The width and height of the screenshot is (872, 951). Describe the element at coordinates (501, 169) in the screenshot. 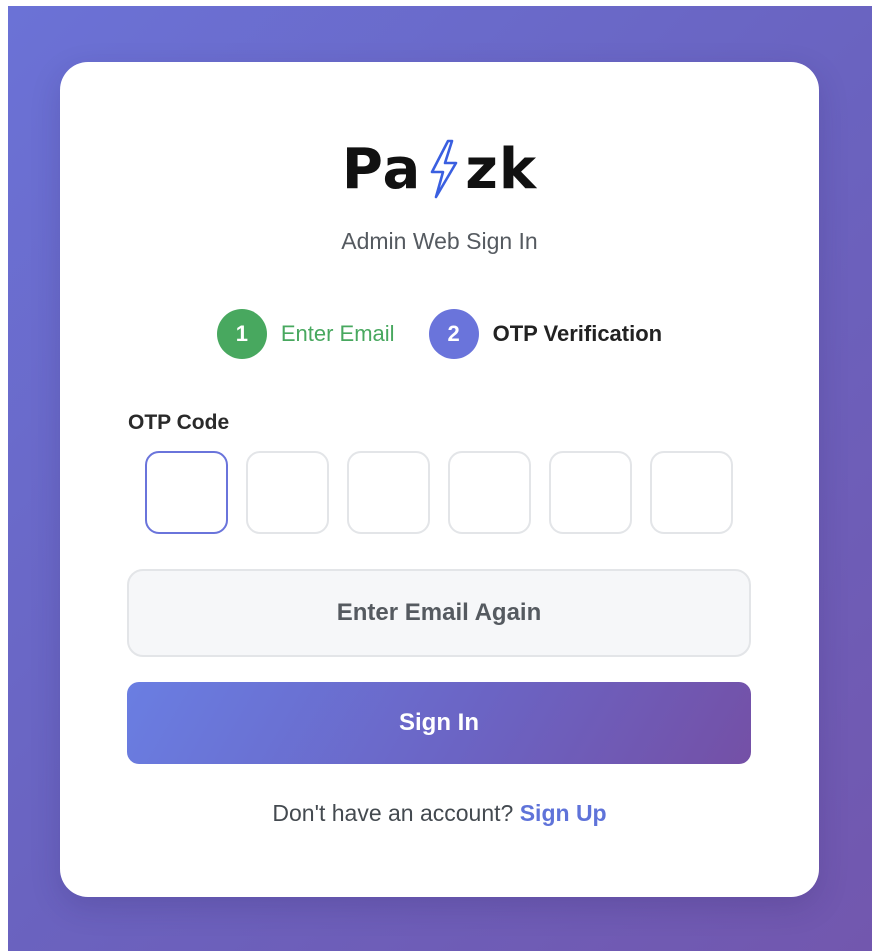

I see `logo-text-suffix: zk` at that location.